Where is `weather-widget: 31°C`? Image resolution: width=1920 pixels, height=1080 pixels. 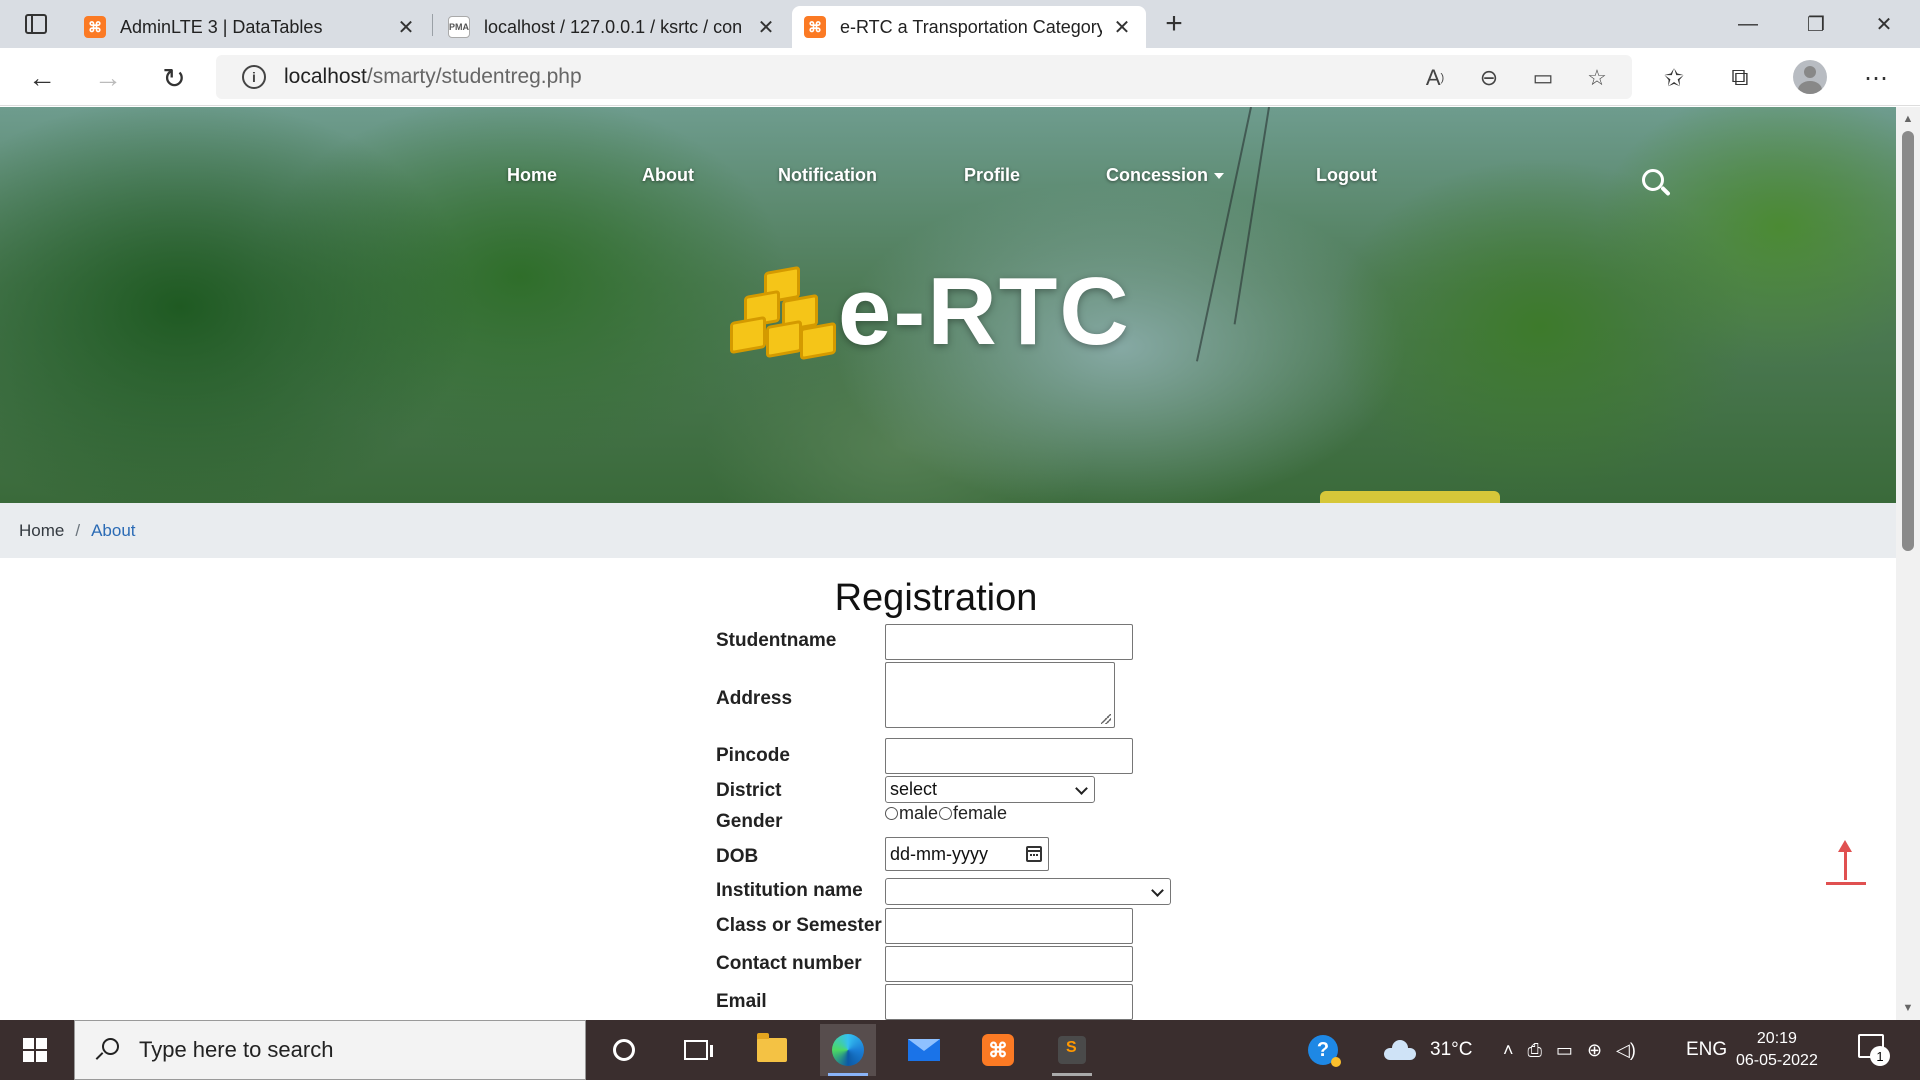 weather-widget: 31°C is located at coordinates (1428, 1050).